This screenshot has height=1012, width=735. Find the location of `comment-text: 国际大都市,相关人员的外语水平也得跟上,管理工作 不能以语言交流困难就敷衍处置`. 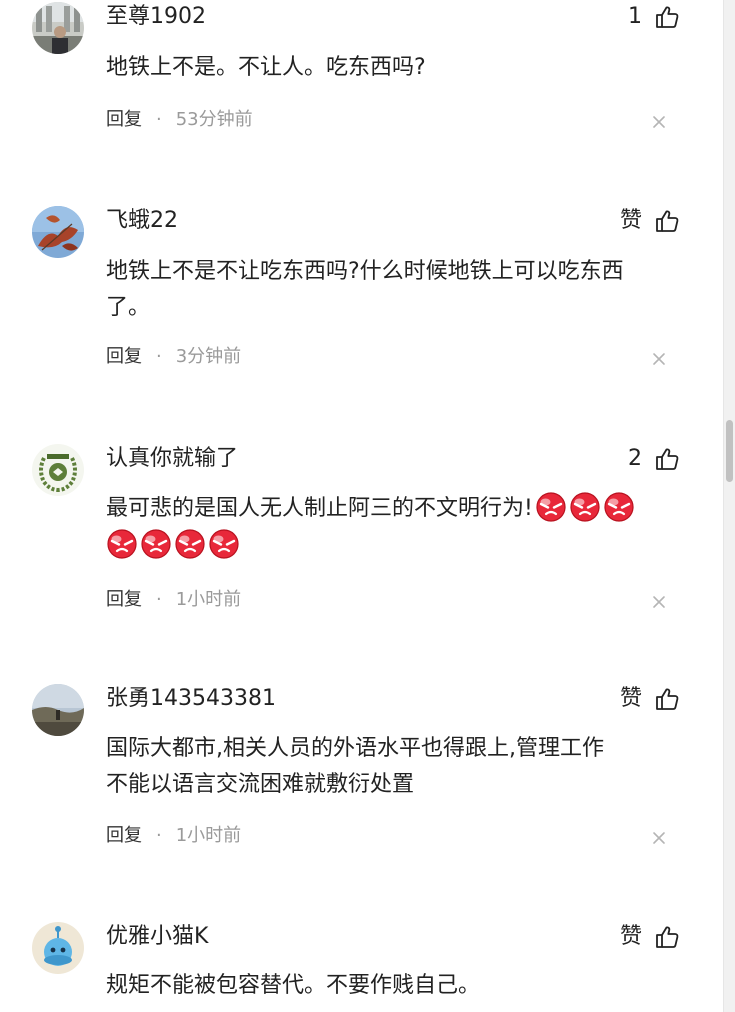

comment-text: 国际大都市,相关人员的外语水平也得跟上,管理工作 不能以语言交流困难就敷衍处置 is located at coordinates (401, 767).